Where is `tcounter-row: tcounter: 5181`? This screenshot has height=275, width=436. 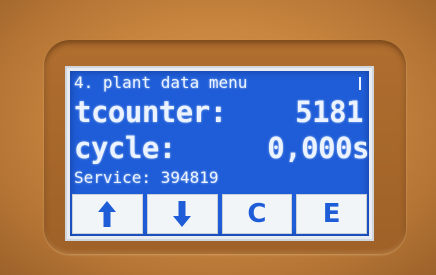 tcounter-row: tcounter: 5181 is located at coordinates (218, 112).